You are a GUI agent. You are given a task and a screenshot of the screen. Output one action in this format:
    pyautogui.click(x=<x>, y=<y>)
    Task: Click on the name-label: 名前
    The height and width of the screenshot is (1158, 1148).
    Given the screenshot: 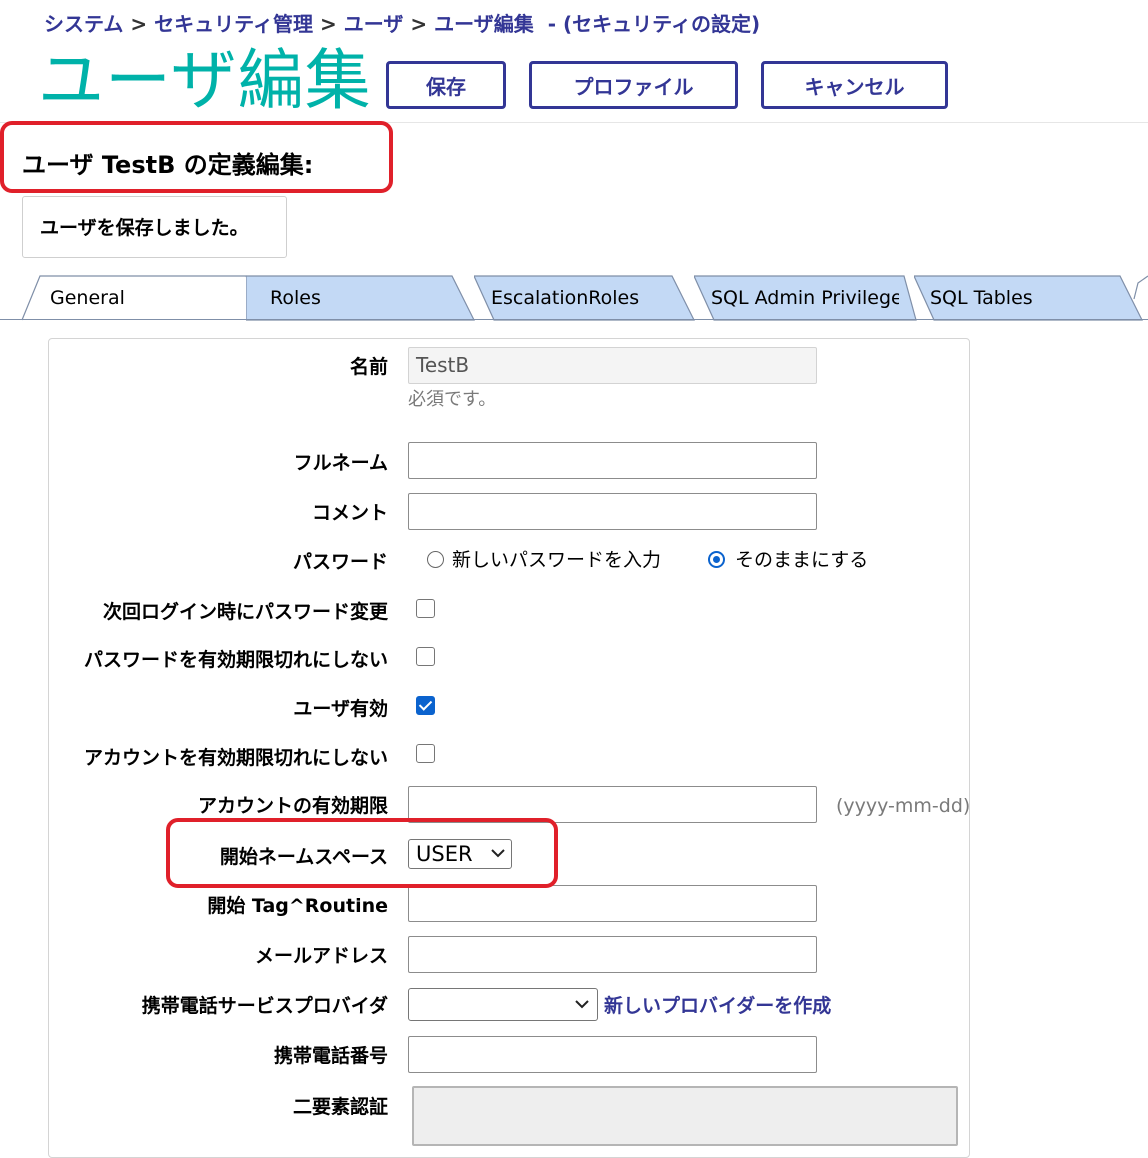 What is the action you would take?
    pyautogui.click(x=368, y=367)
    